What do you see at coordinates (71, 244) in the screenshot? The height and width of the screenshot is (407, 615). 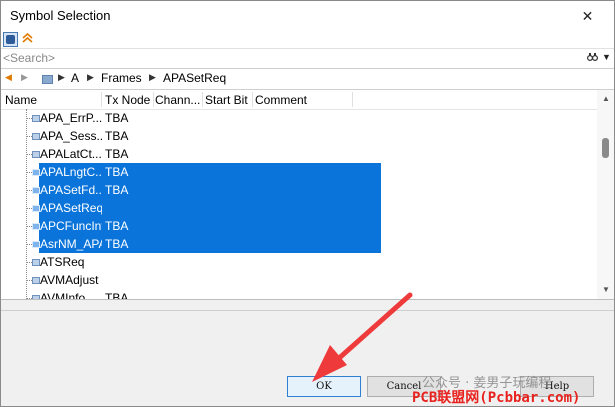 I see `row-name: AsrNM_APA` at bounding box center [71, 244].